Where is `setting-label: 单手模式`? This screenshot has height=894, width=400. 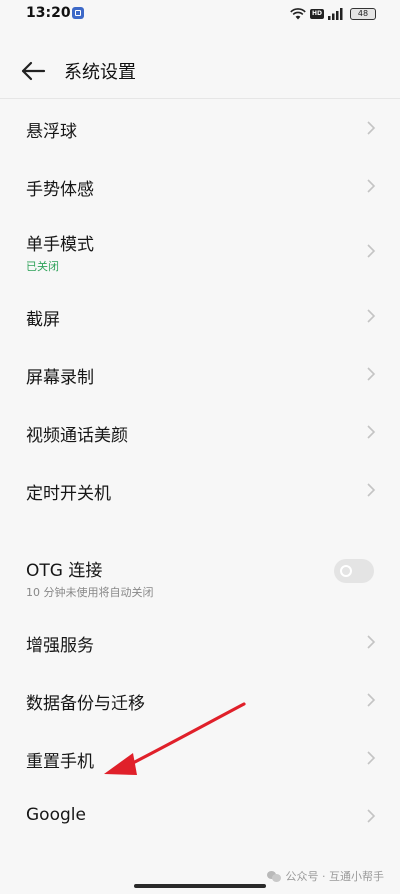
setting-label: 单手模式 is located at coordinates (60, 245).